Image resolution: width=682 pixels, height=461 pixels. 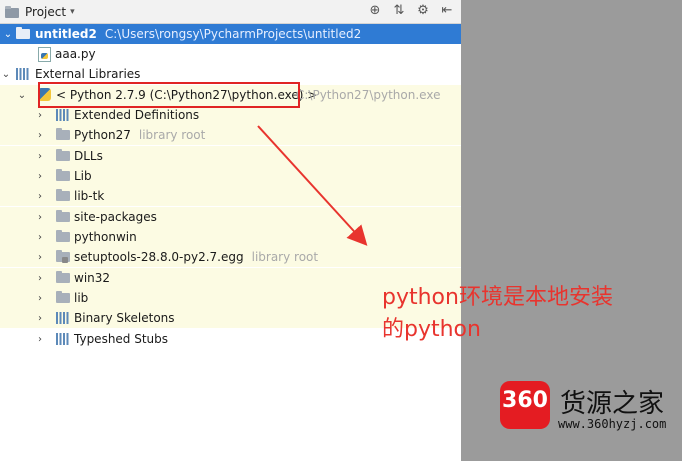 I want to click on tree-row-site-packages: › site-packages, so click(x=230, y=217).